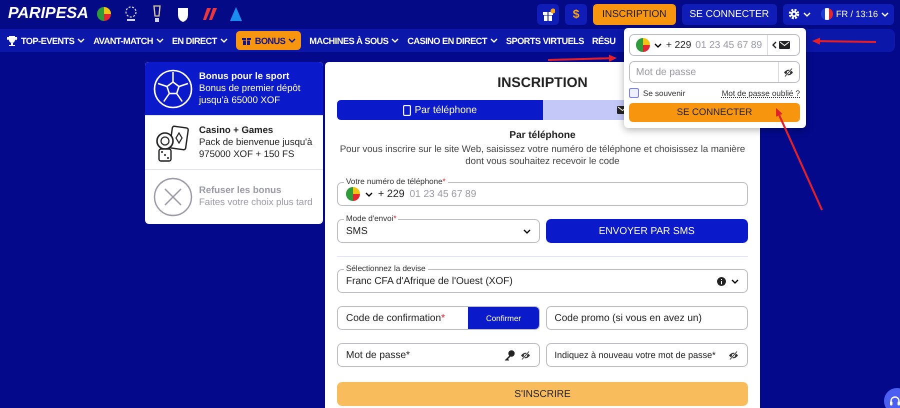 This screenshot has width=900, height=408. What do you see at coordinates (46, 41) in the screenshot?
I see `nav-item: TOP-EVENTS` at bounding box center [46, 41].